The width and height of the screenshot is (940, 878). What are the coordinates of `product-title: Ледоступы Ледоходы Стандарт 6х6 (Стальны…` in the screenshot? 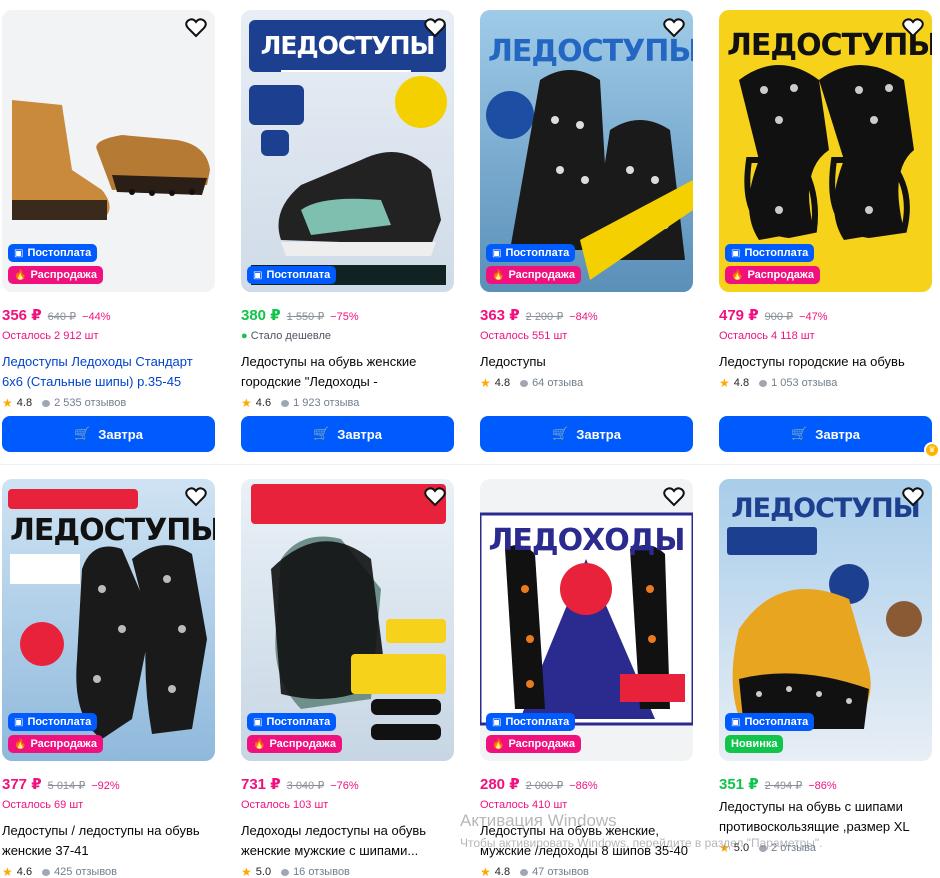 It's located at (108, 372).